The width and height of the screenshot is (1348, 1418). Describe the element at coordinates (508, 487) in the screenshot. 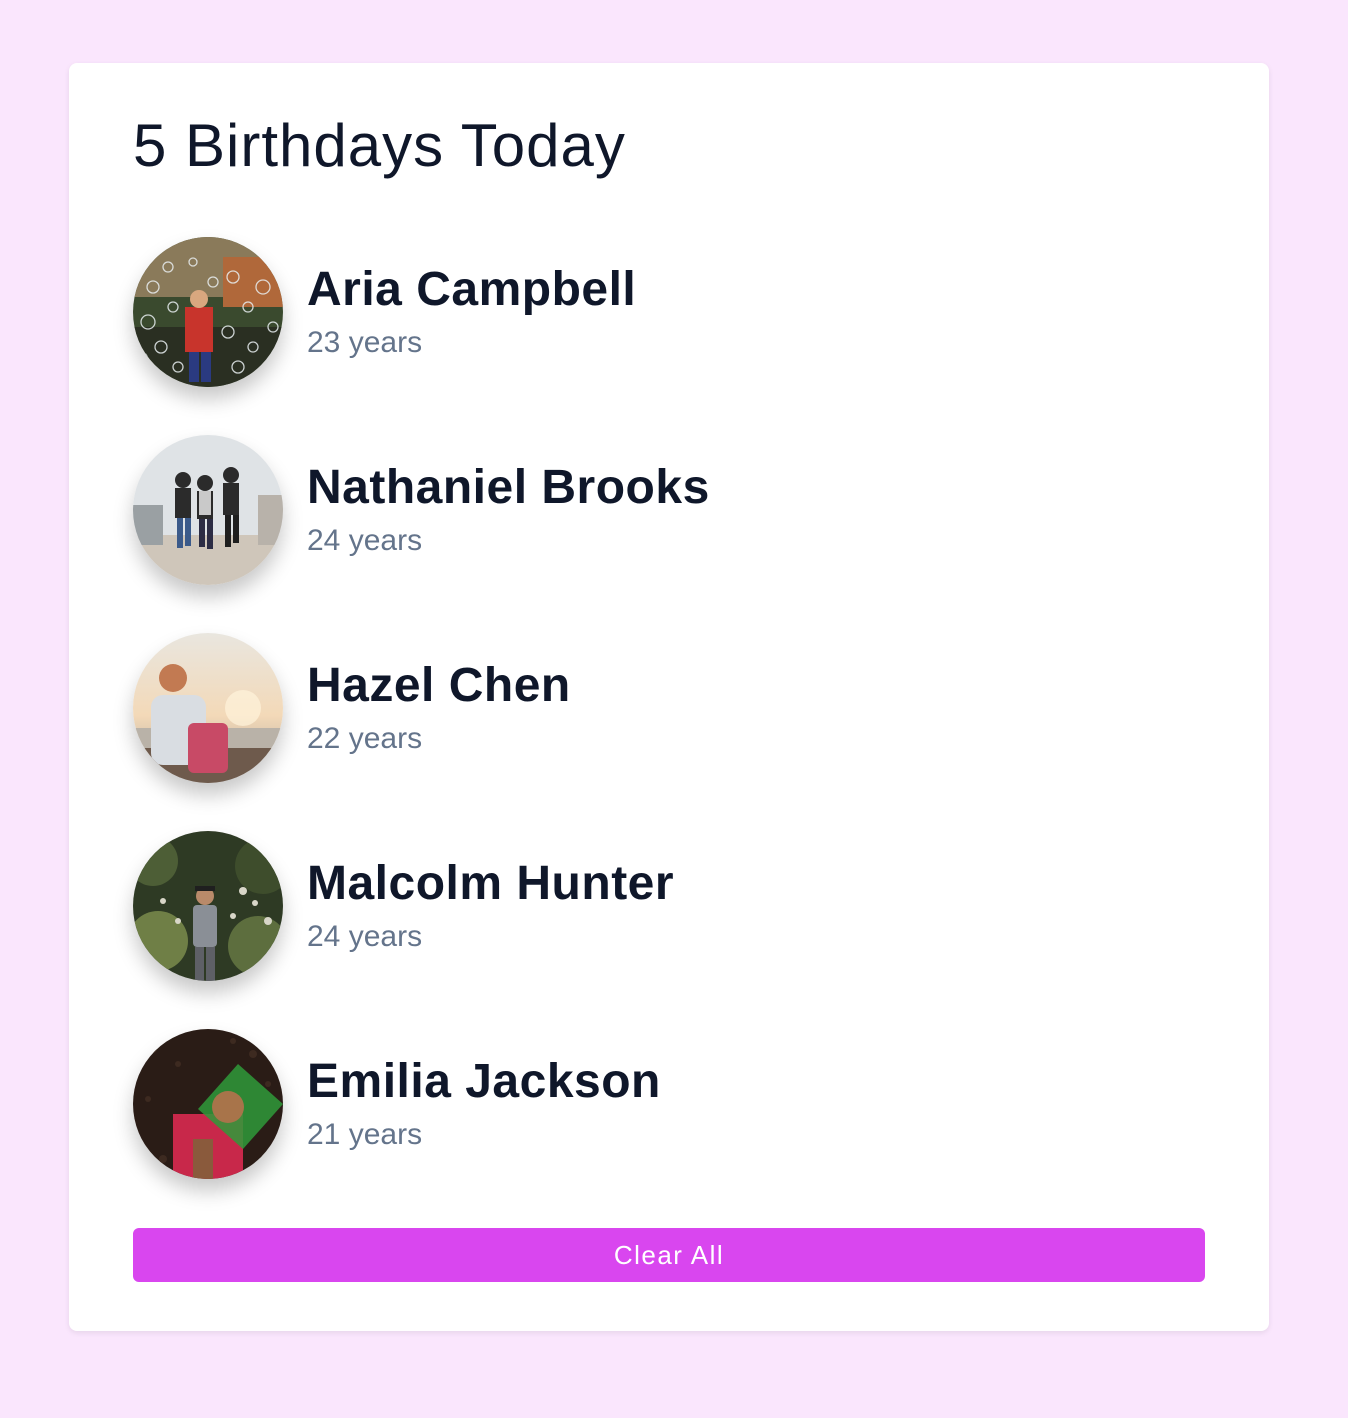

I see `person-name: Nathaniel Brooks` at that location.